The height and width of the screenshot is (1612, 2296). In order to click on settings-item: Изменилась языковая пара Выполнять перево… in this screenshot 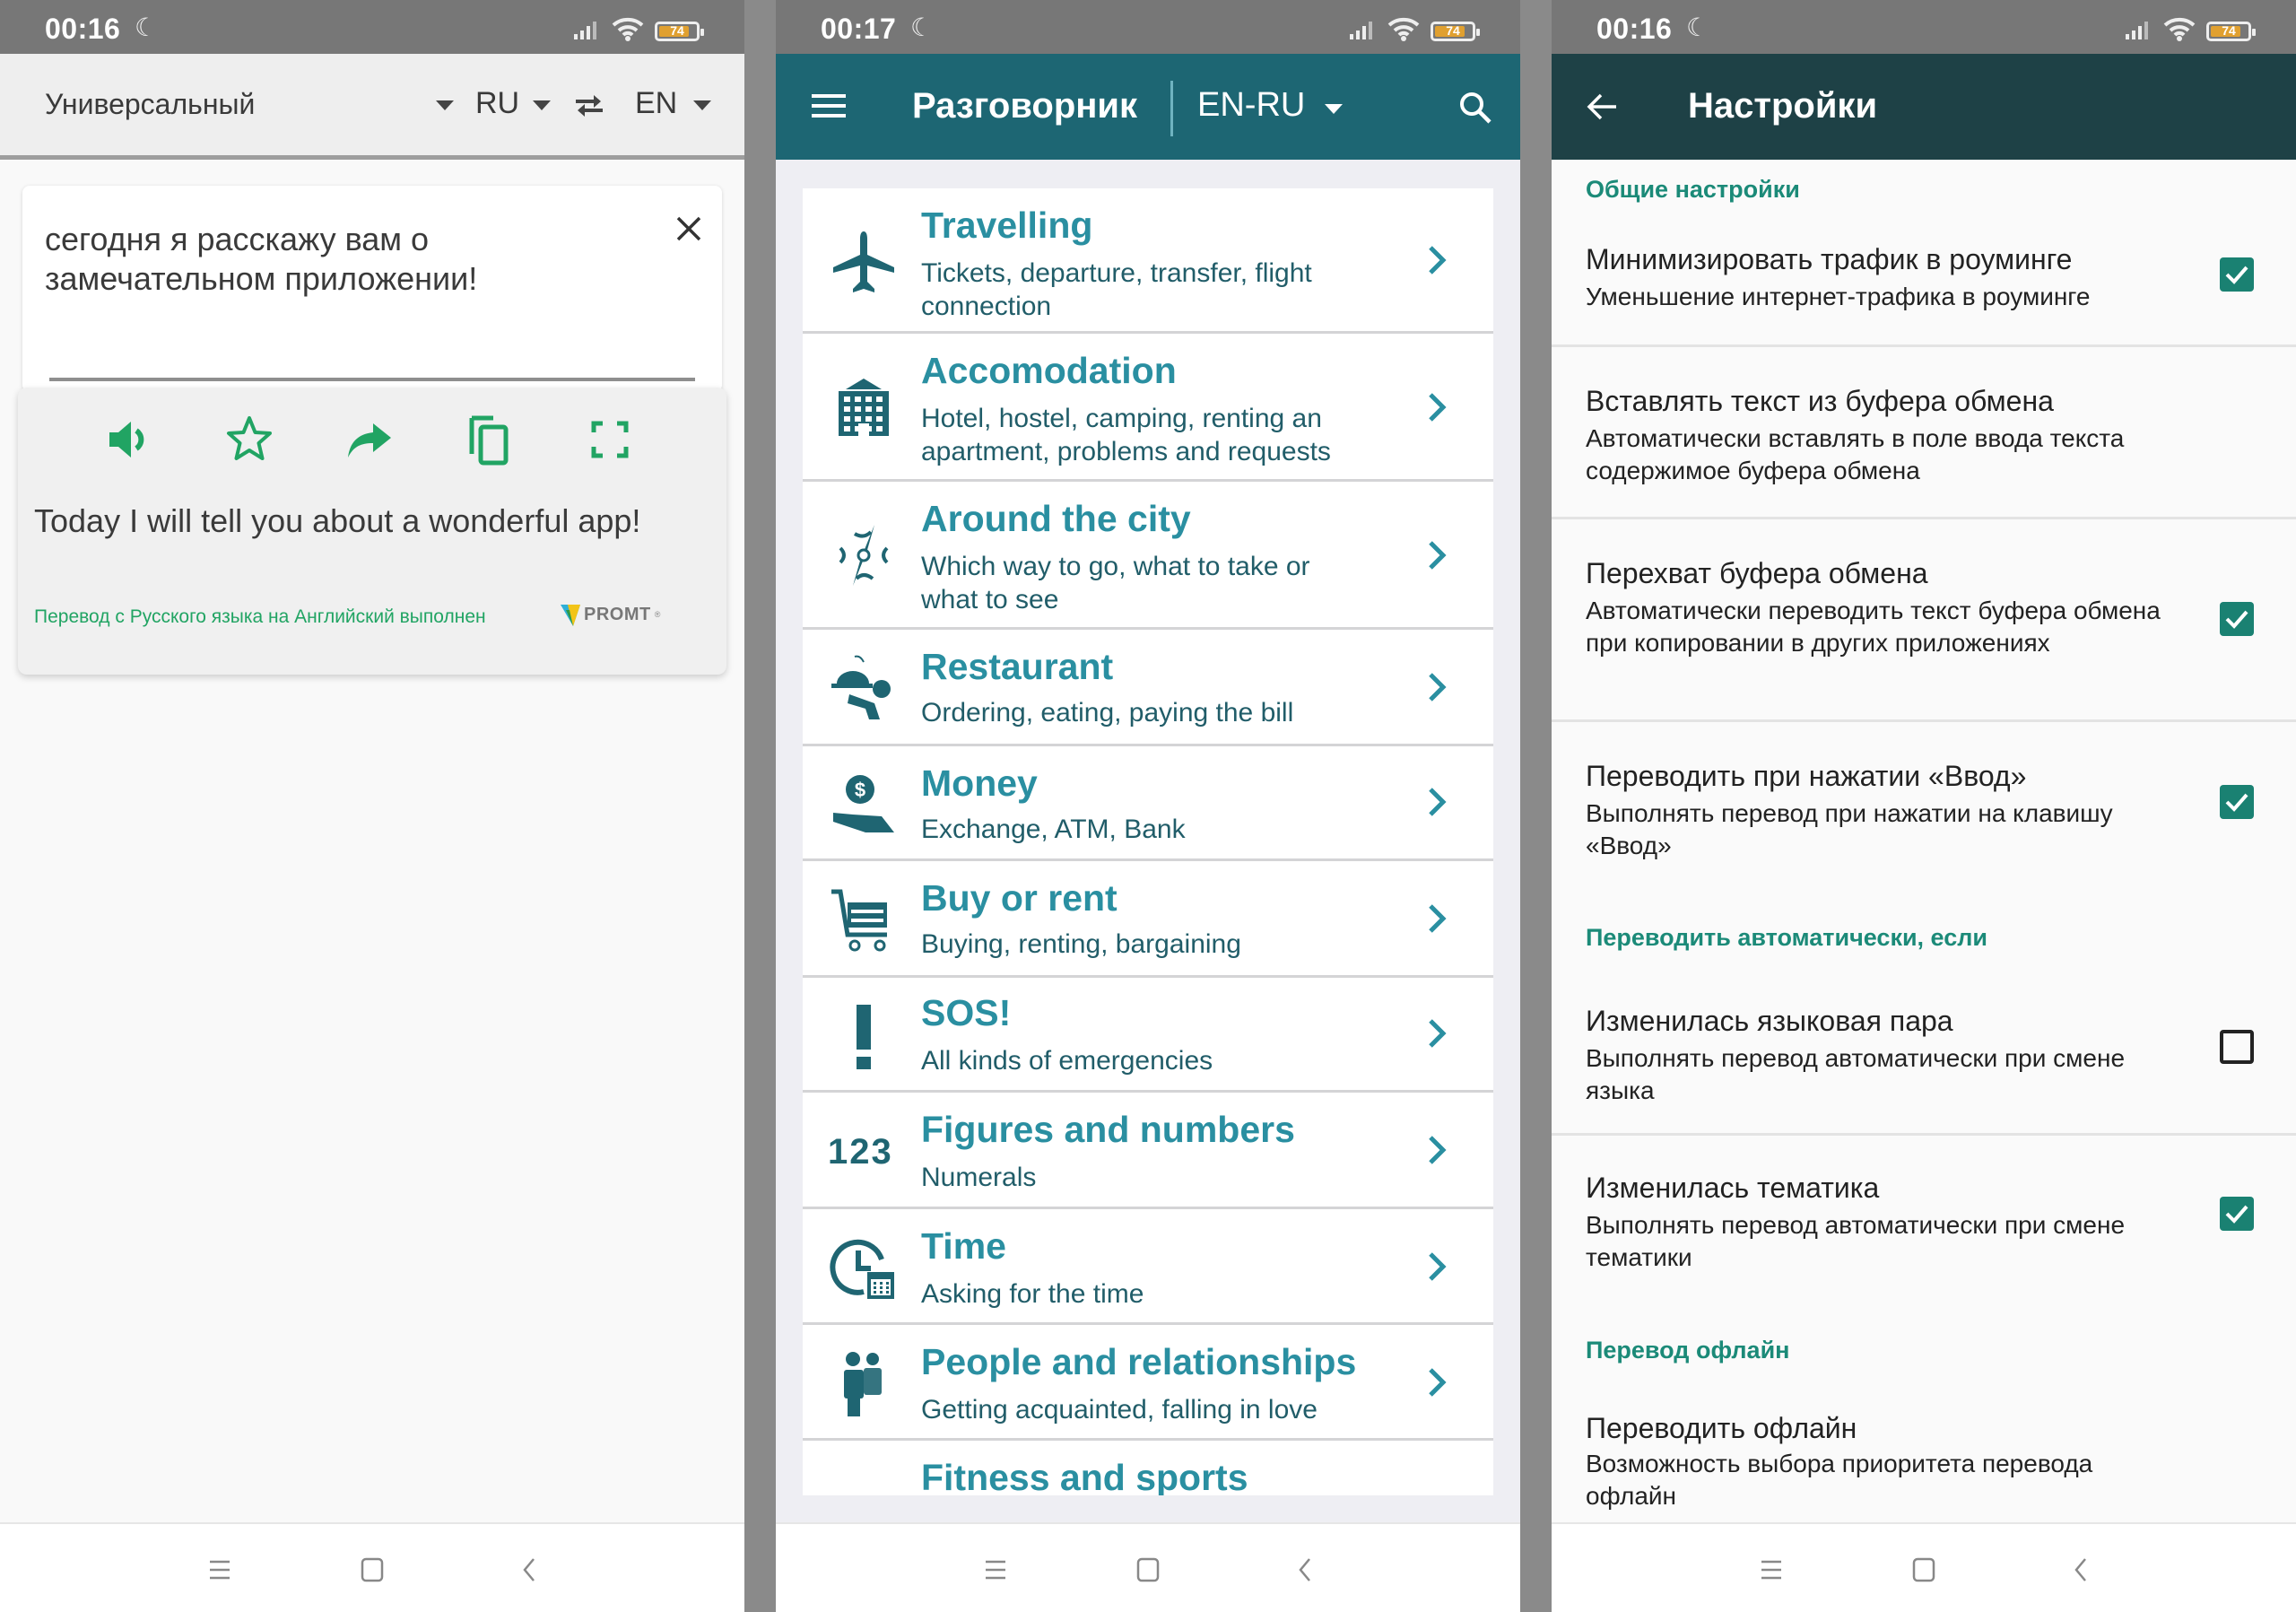, I will do `click(1924, 1061)`.